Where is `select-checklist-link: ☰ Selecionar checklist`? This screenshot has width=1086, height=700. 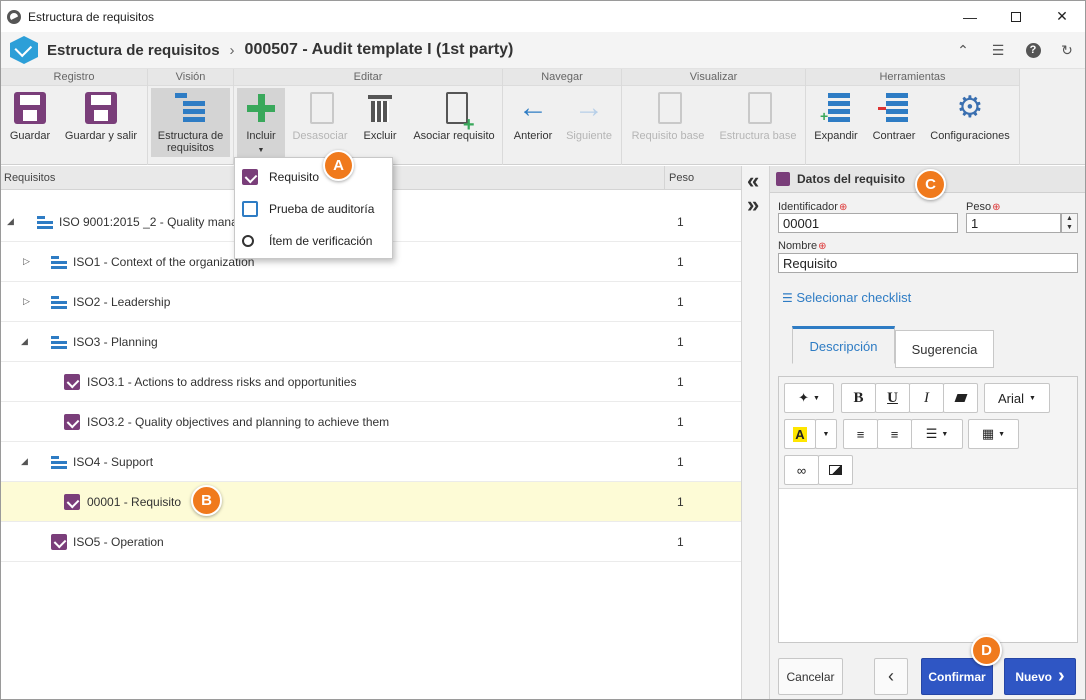
select-checklist-link: ☰ Selecionar checklist is located at coordinates (846, 297).